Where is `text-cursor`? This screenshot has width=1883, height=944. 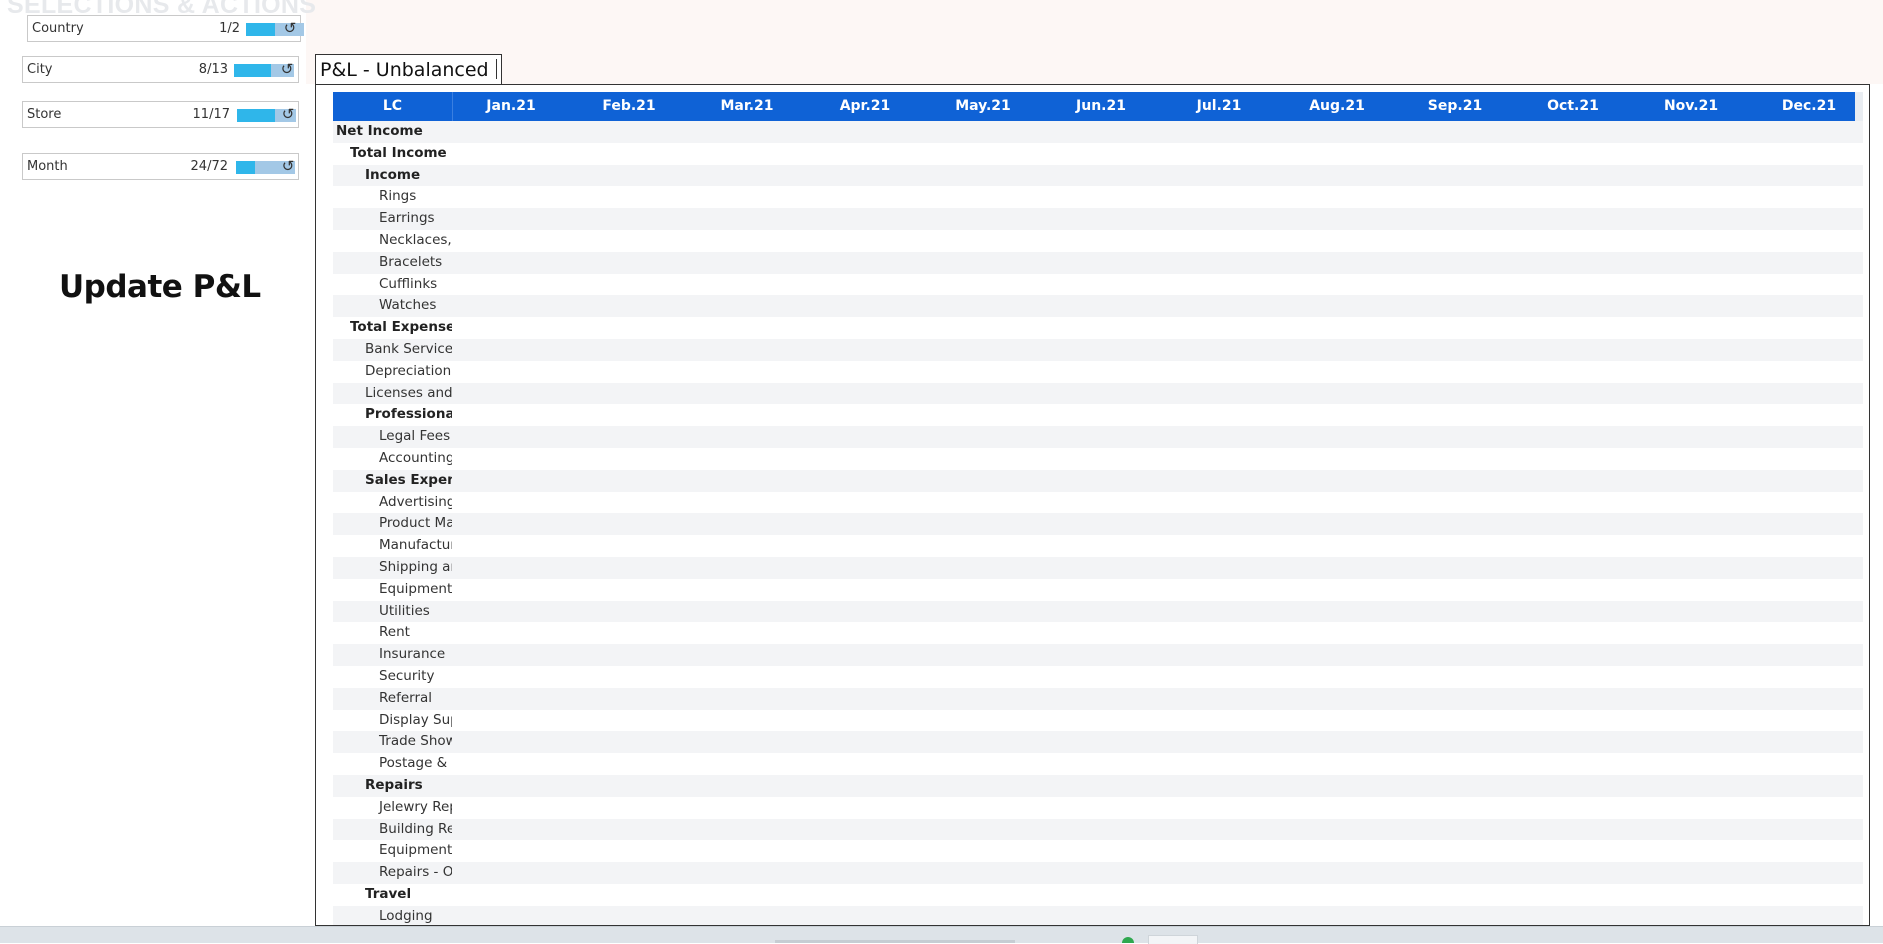 text-cursor is located at coordinates (496, 69).